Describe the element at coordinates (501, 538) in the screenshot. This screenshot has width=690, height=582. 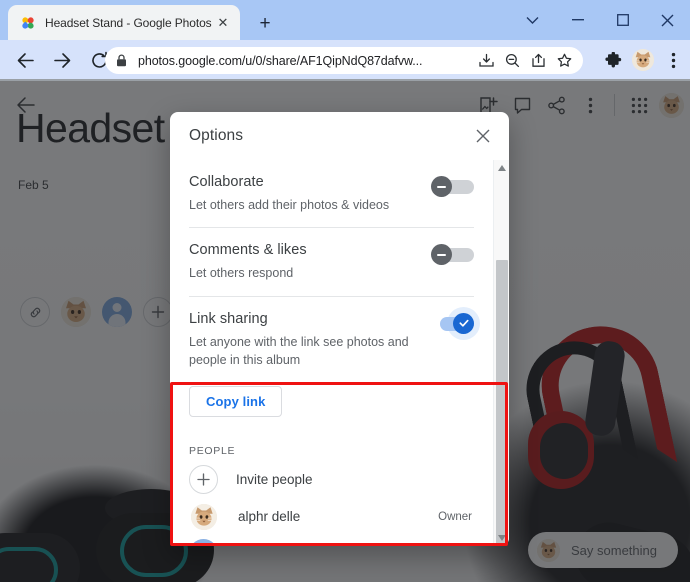
I see `scroll-down-arrow-icon` at that location.